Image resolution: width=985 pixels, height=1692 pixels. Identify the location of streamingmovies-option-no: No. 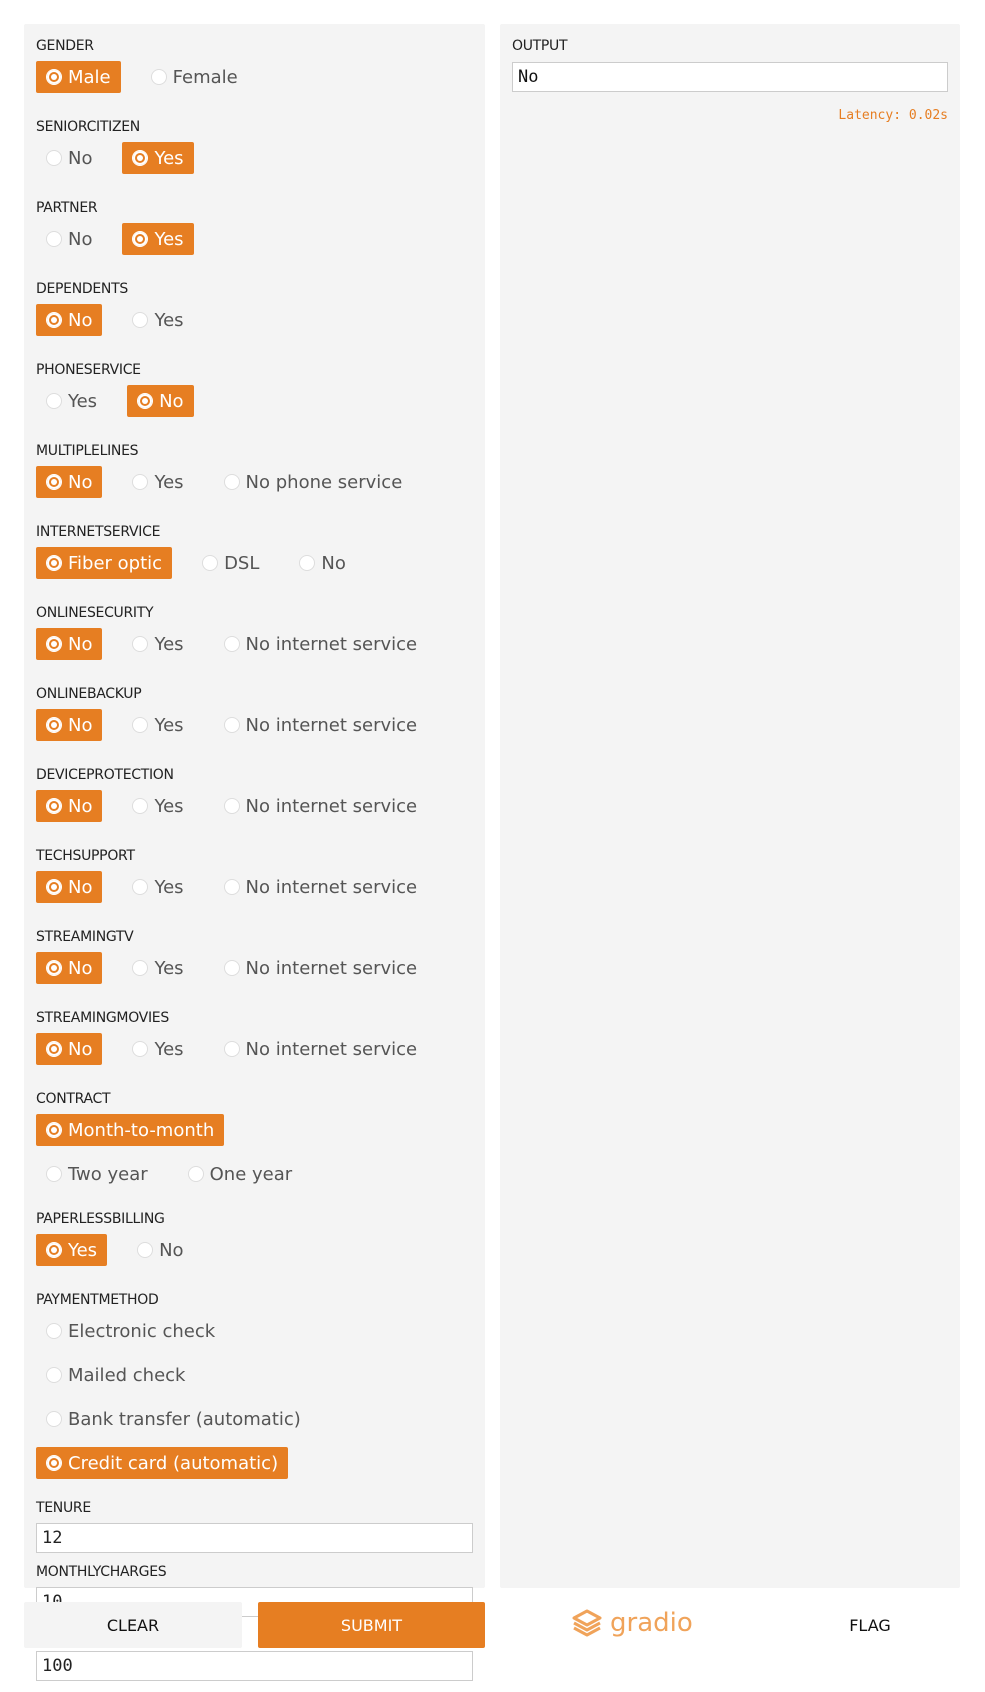
(69, 1049).